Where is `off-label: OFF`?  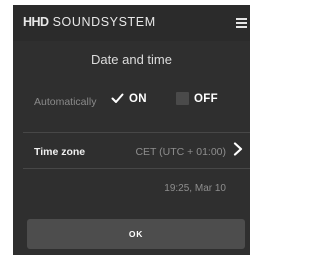
off-label: OFF is located at coordinates (206, 98).